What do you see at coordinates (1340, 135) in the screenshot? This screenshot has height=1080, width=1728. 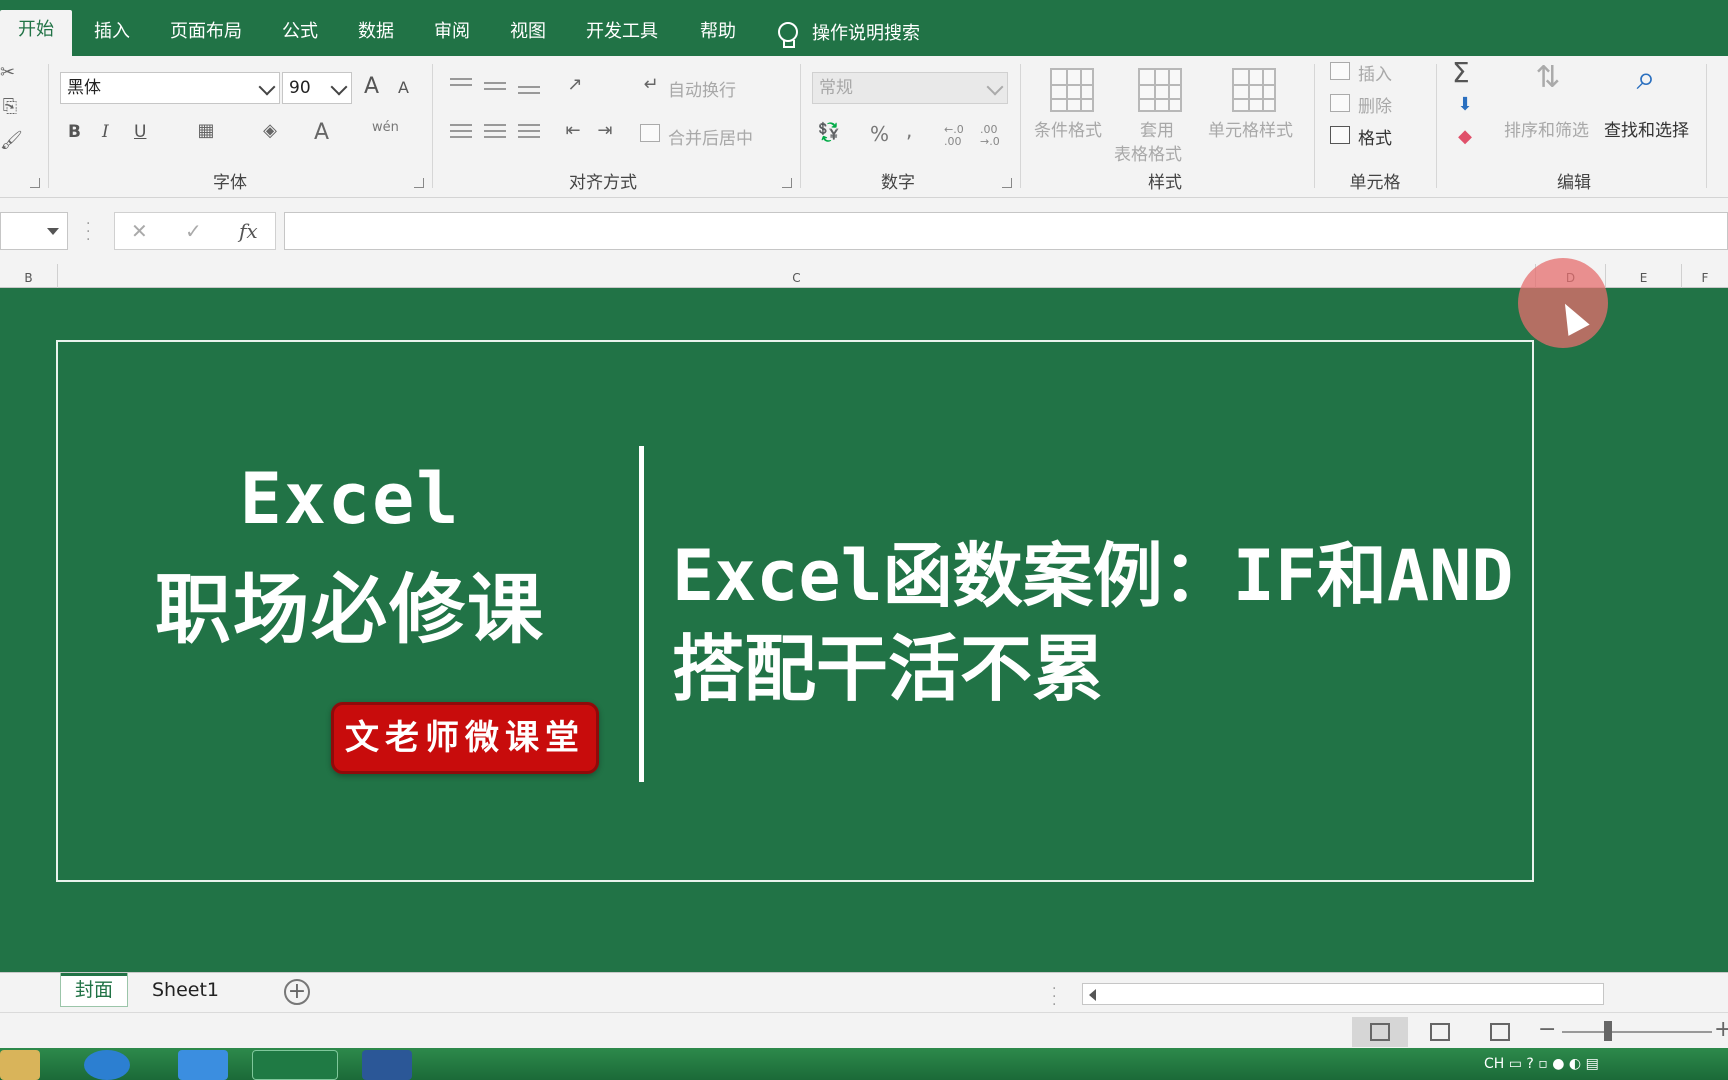 I see `format-cells-icon` at bounding box center [1340, 135].